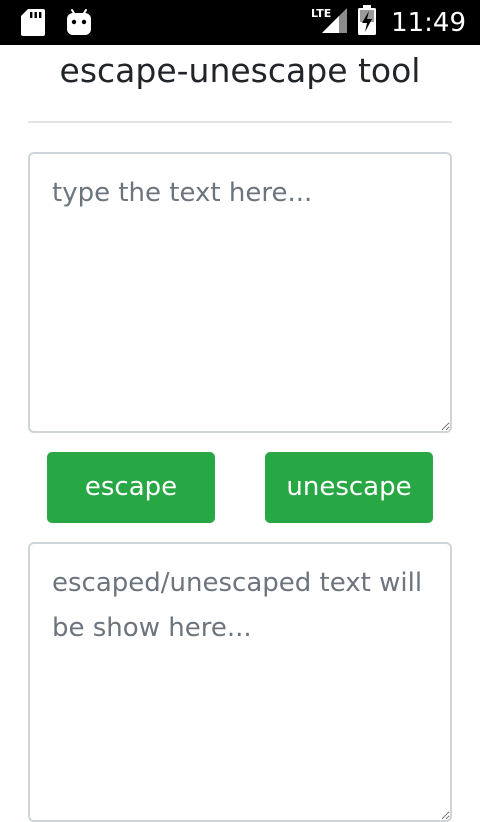 The image size is (480, 822). I want to click on page-title: escape-unescape tool, so click(240, 70).